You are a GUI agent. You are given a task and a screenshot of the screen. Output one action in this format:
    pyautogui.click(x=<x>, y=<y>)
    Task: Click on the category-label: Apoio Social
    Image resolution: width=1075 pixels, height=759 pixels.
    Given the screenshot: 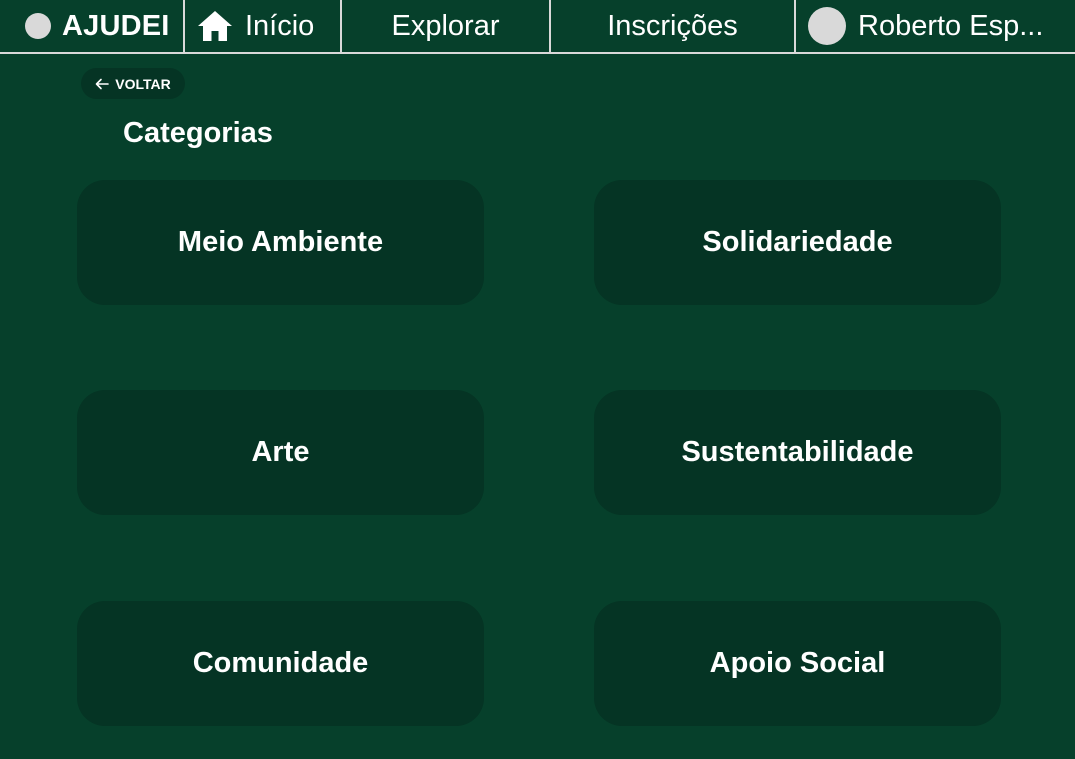 What is the action you would take?
    pyautogui.click(x=797, y=663)
    